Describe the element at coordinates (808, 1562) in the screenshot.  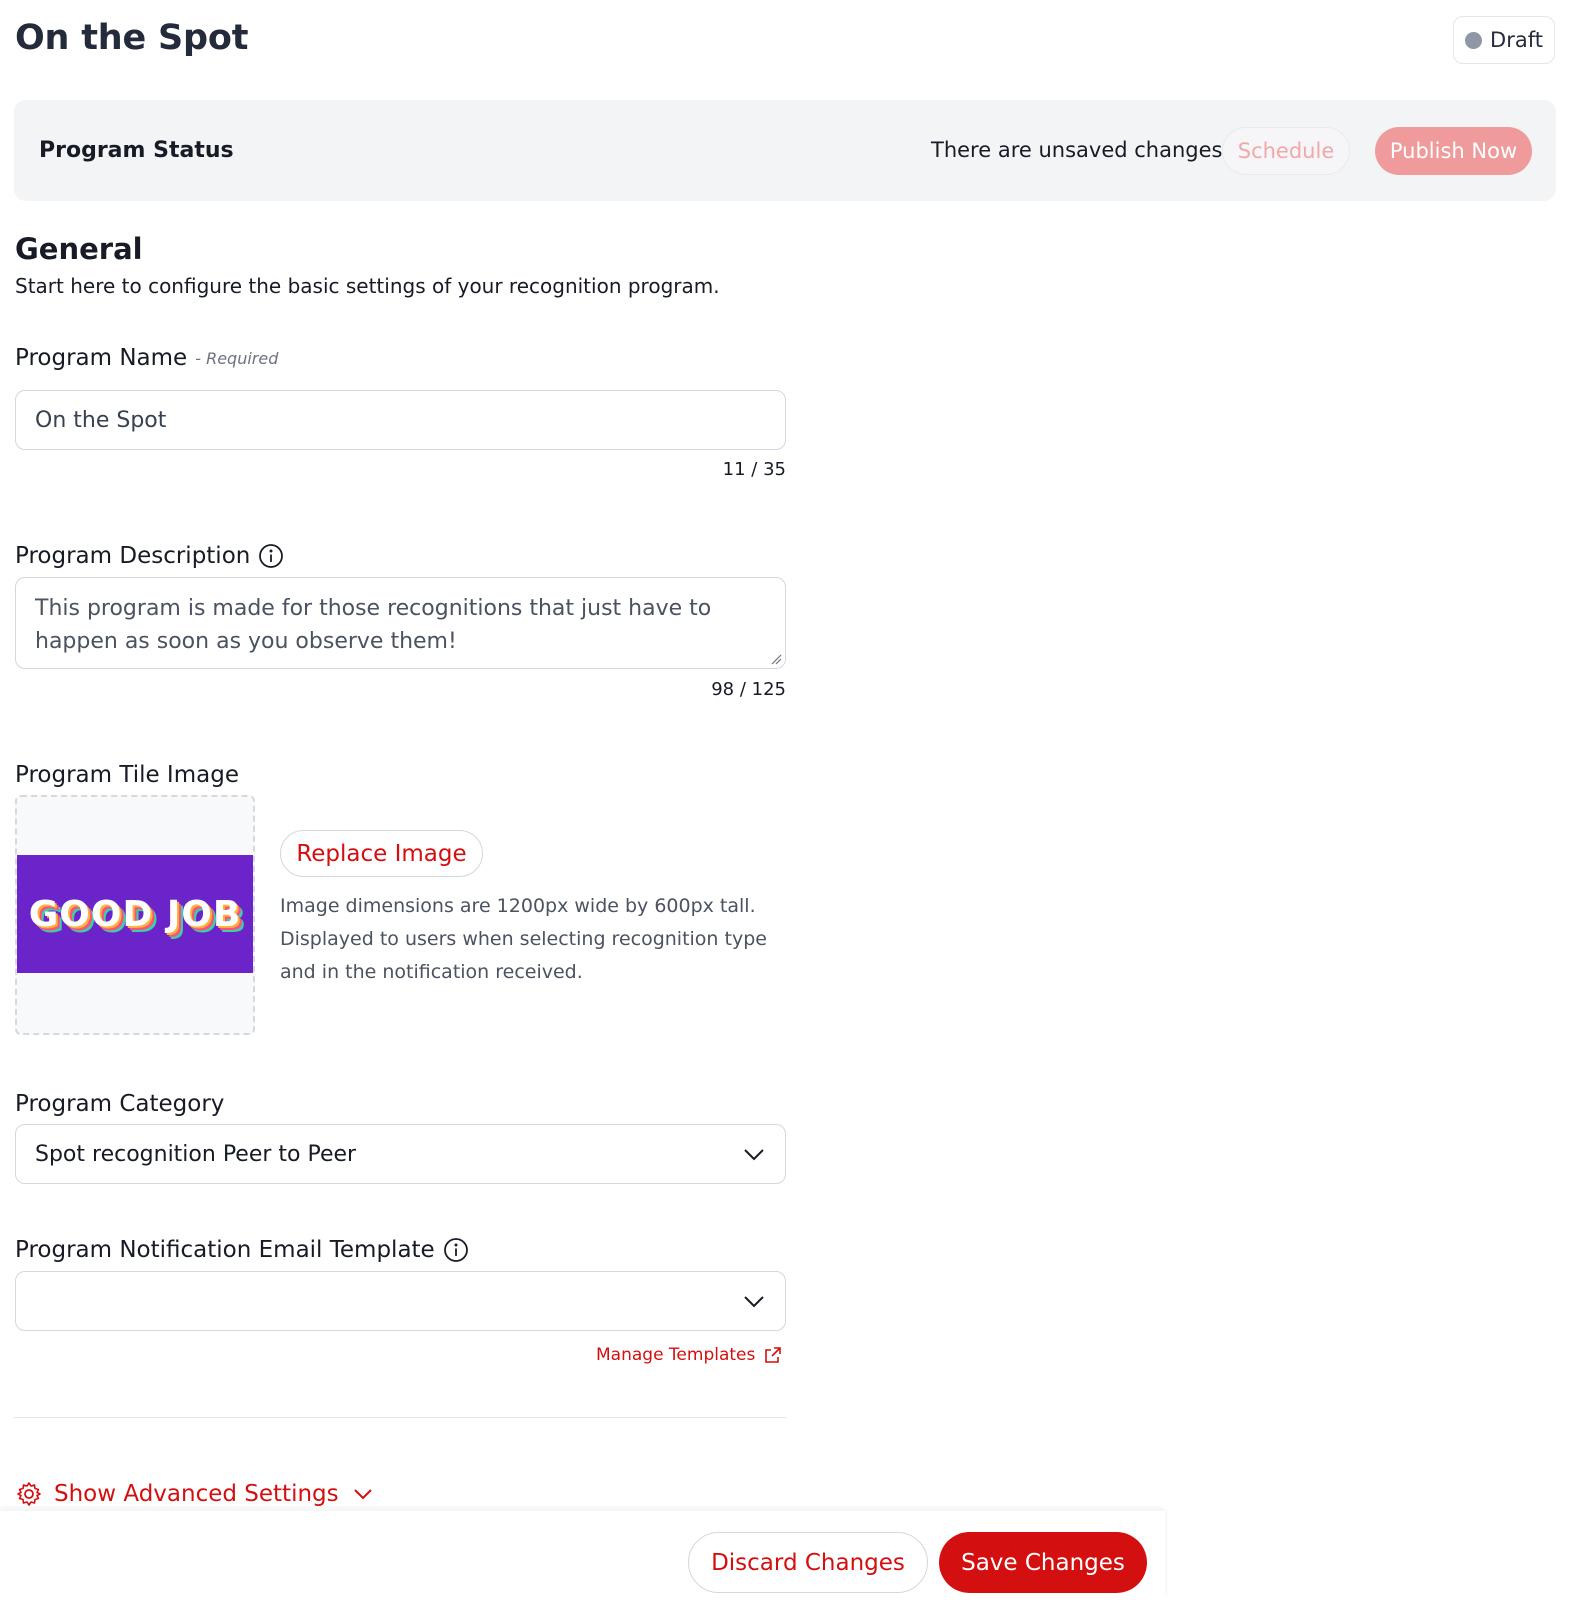
I see `discard-changes-button: Discard Changes` at that location.